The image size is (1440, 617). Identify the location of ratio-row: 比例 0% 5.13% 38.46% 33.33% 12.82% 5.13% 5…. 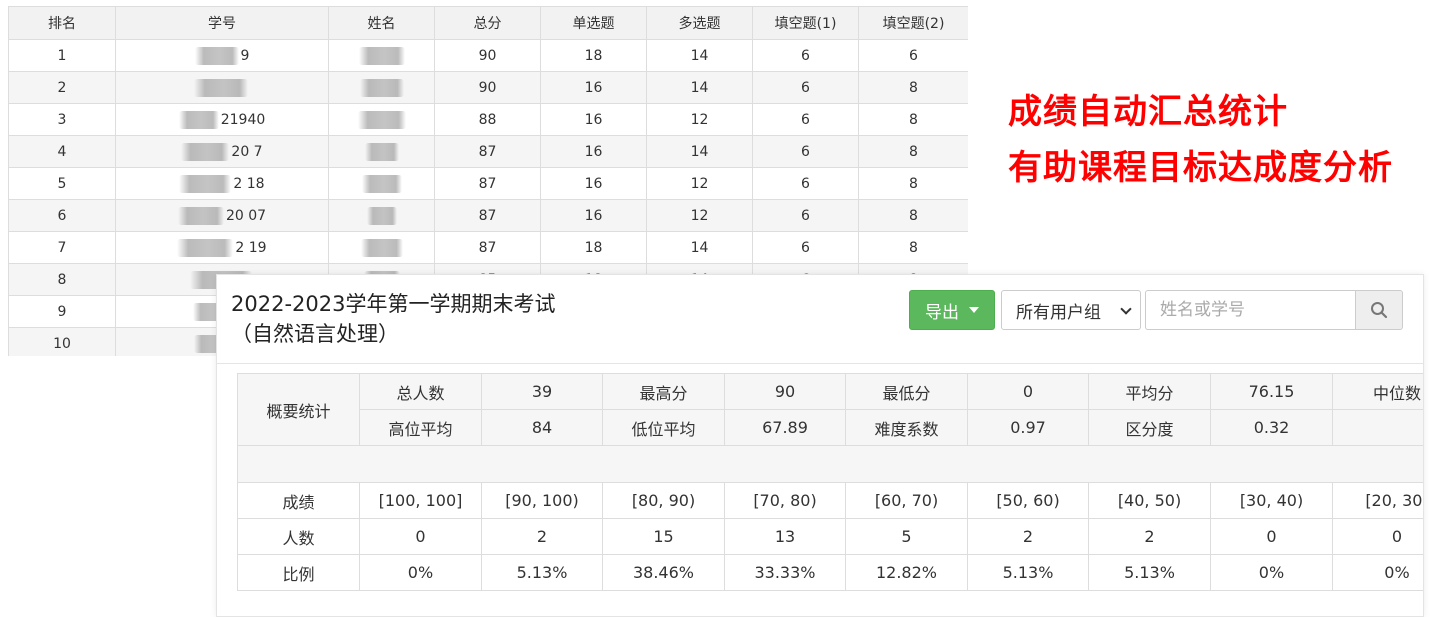
(830, 572).